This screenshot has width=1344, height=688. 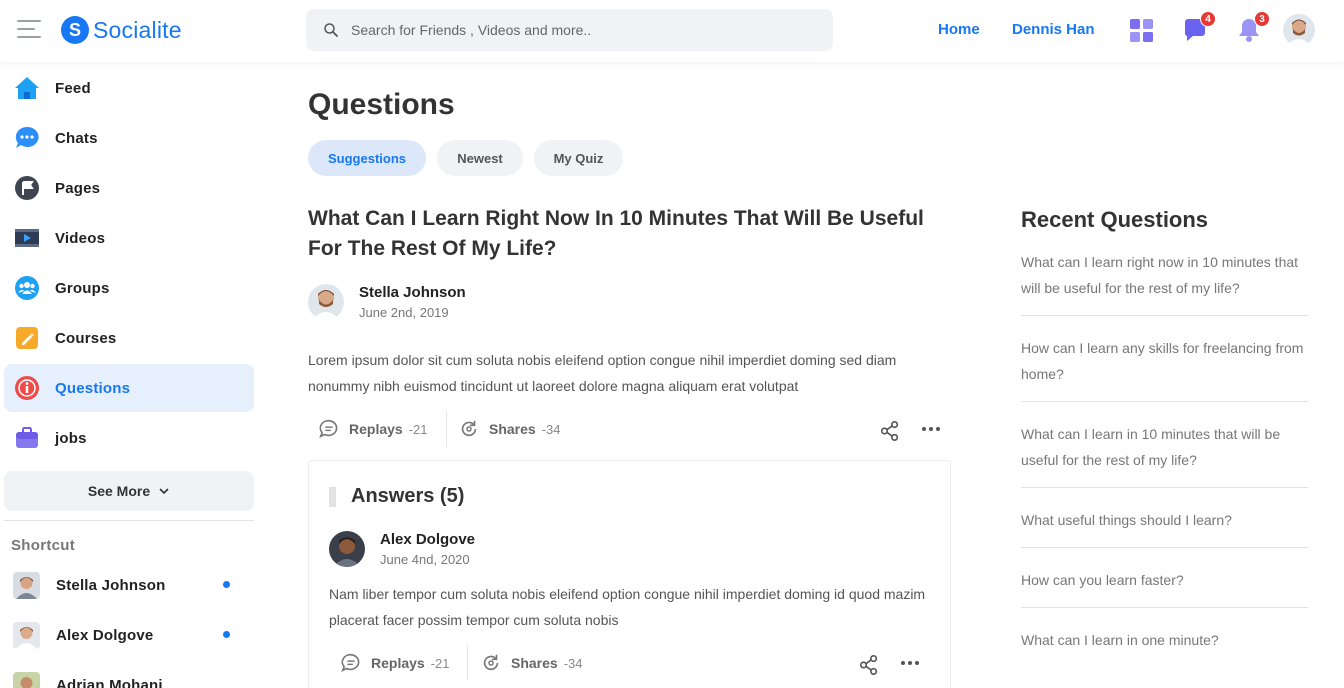 What do you see at coordinates (412, 292) in the screenshot?
I see `author-name: Stella Johnson` at bounding box center [412, 292].